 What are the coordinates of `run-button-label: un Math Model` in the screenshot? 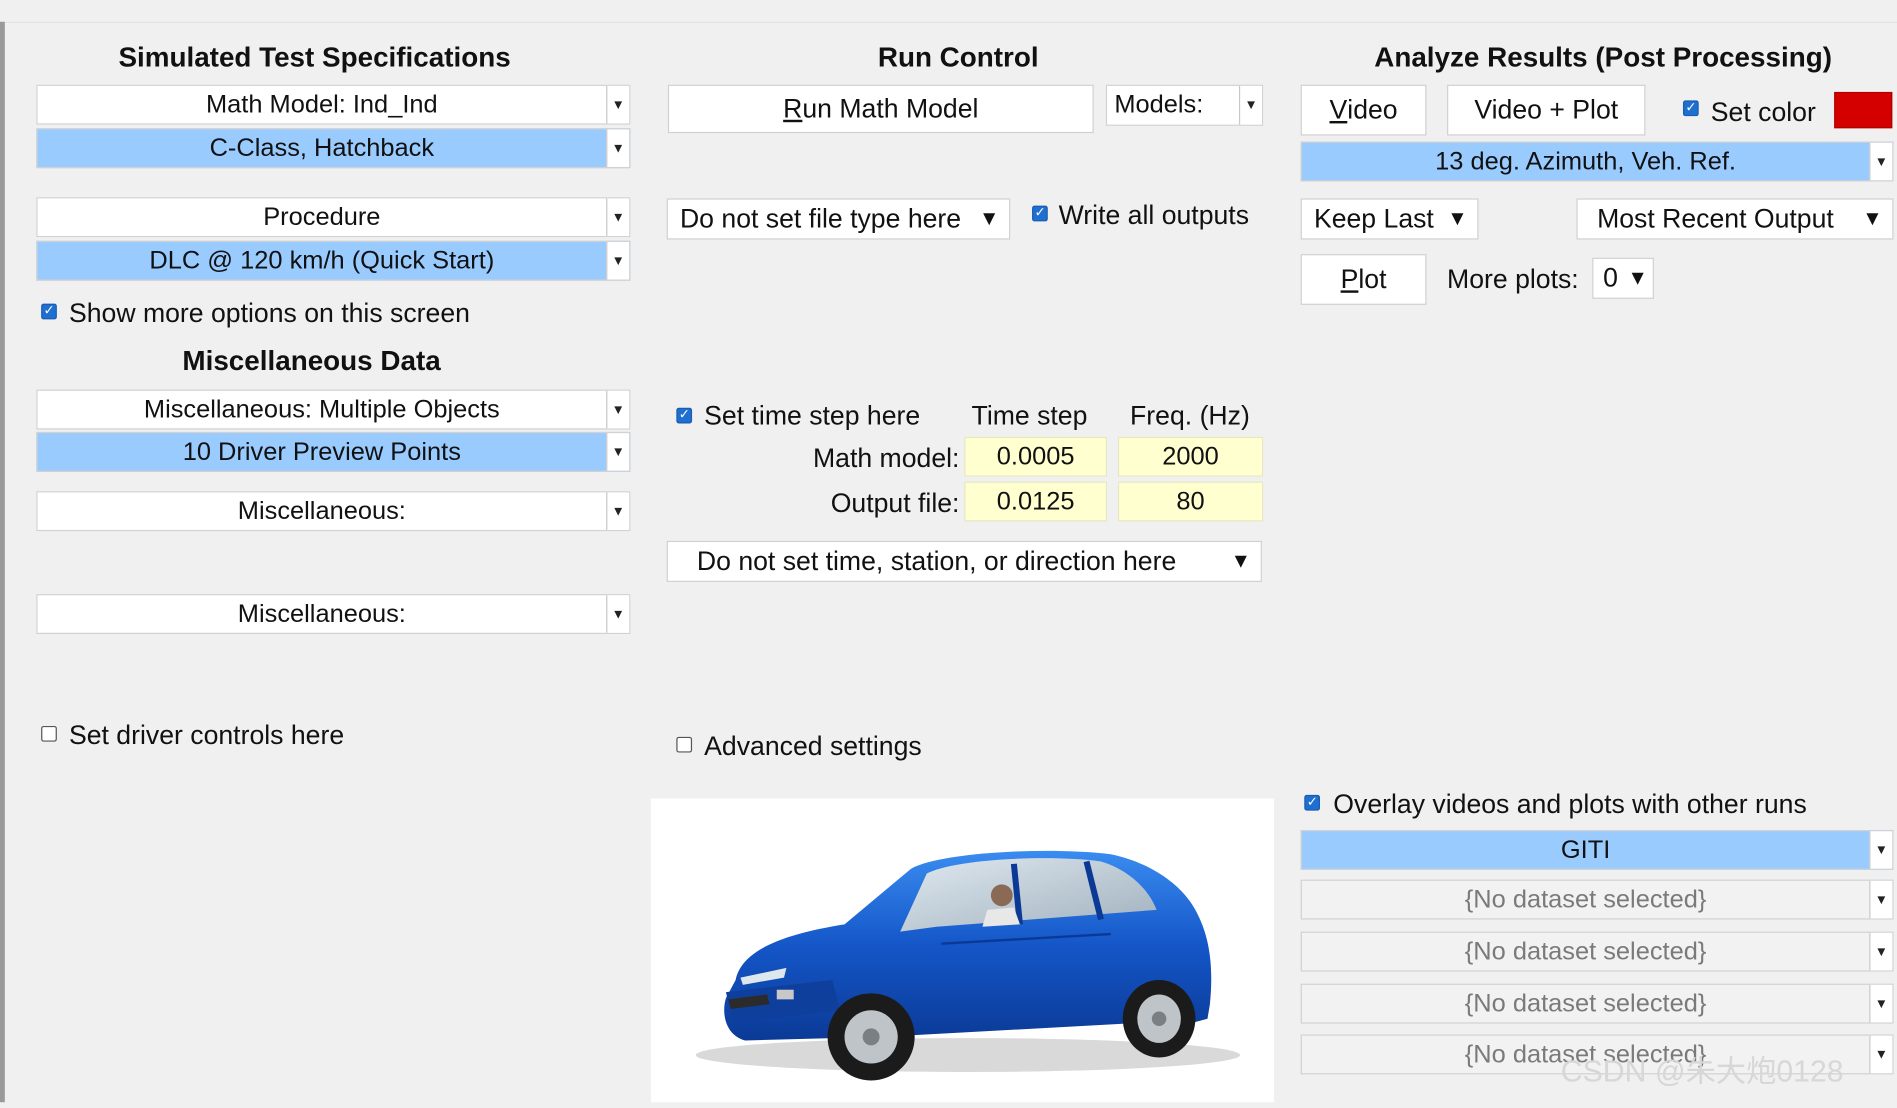 It's located at (890, 108).